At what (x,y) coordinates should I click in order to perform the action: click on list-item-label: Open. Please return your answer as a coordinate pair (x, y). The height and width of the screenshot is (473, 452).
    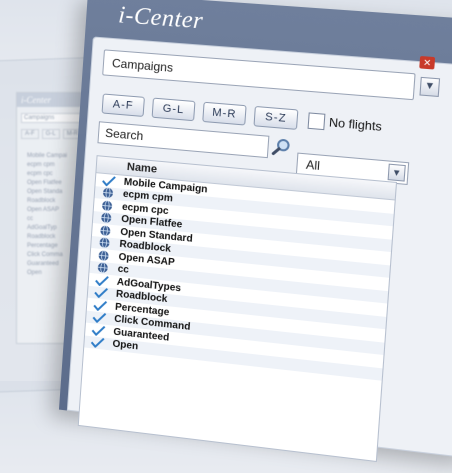
    Looking at the image, I should click on (125, 345).